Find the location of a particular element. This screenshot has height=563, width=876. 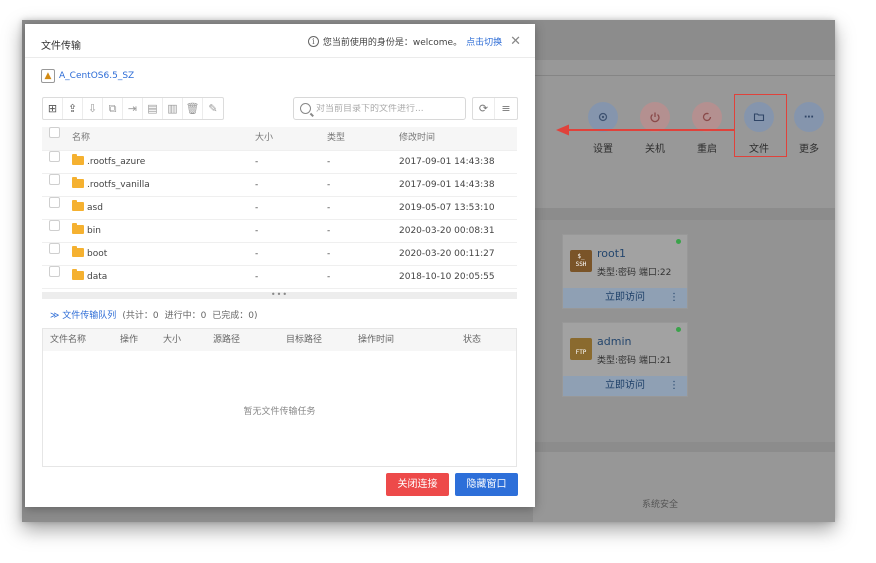

queue-col-filename: 文件名称 is located at coordinates (68, 340).